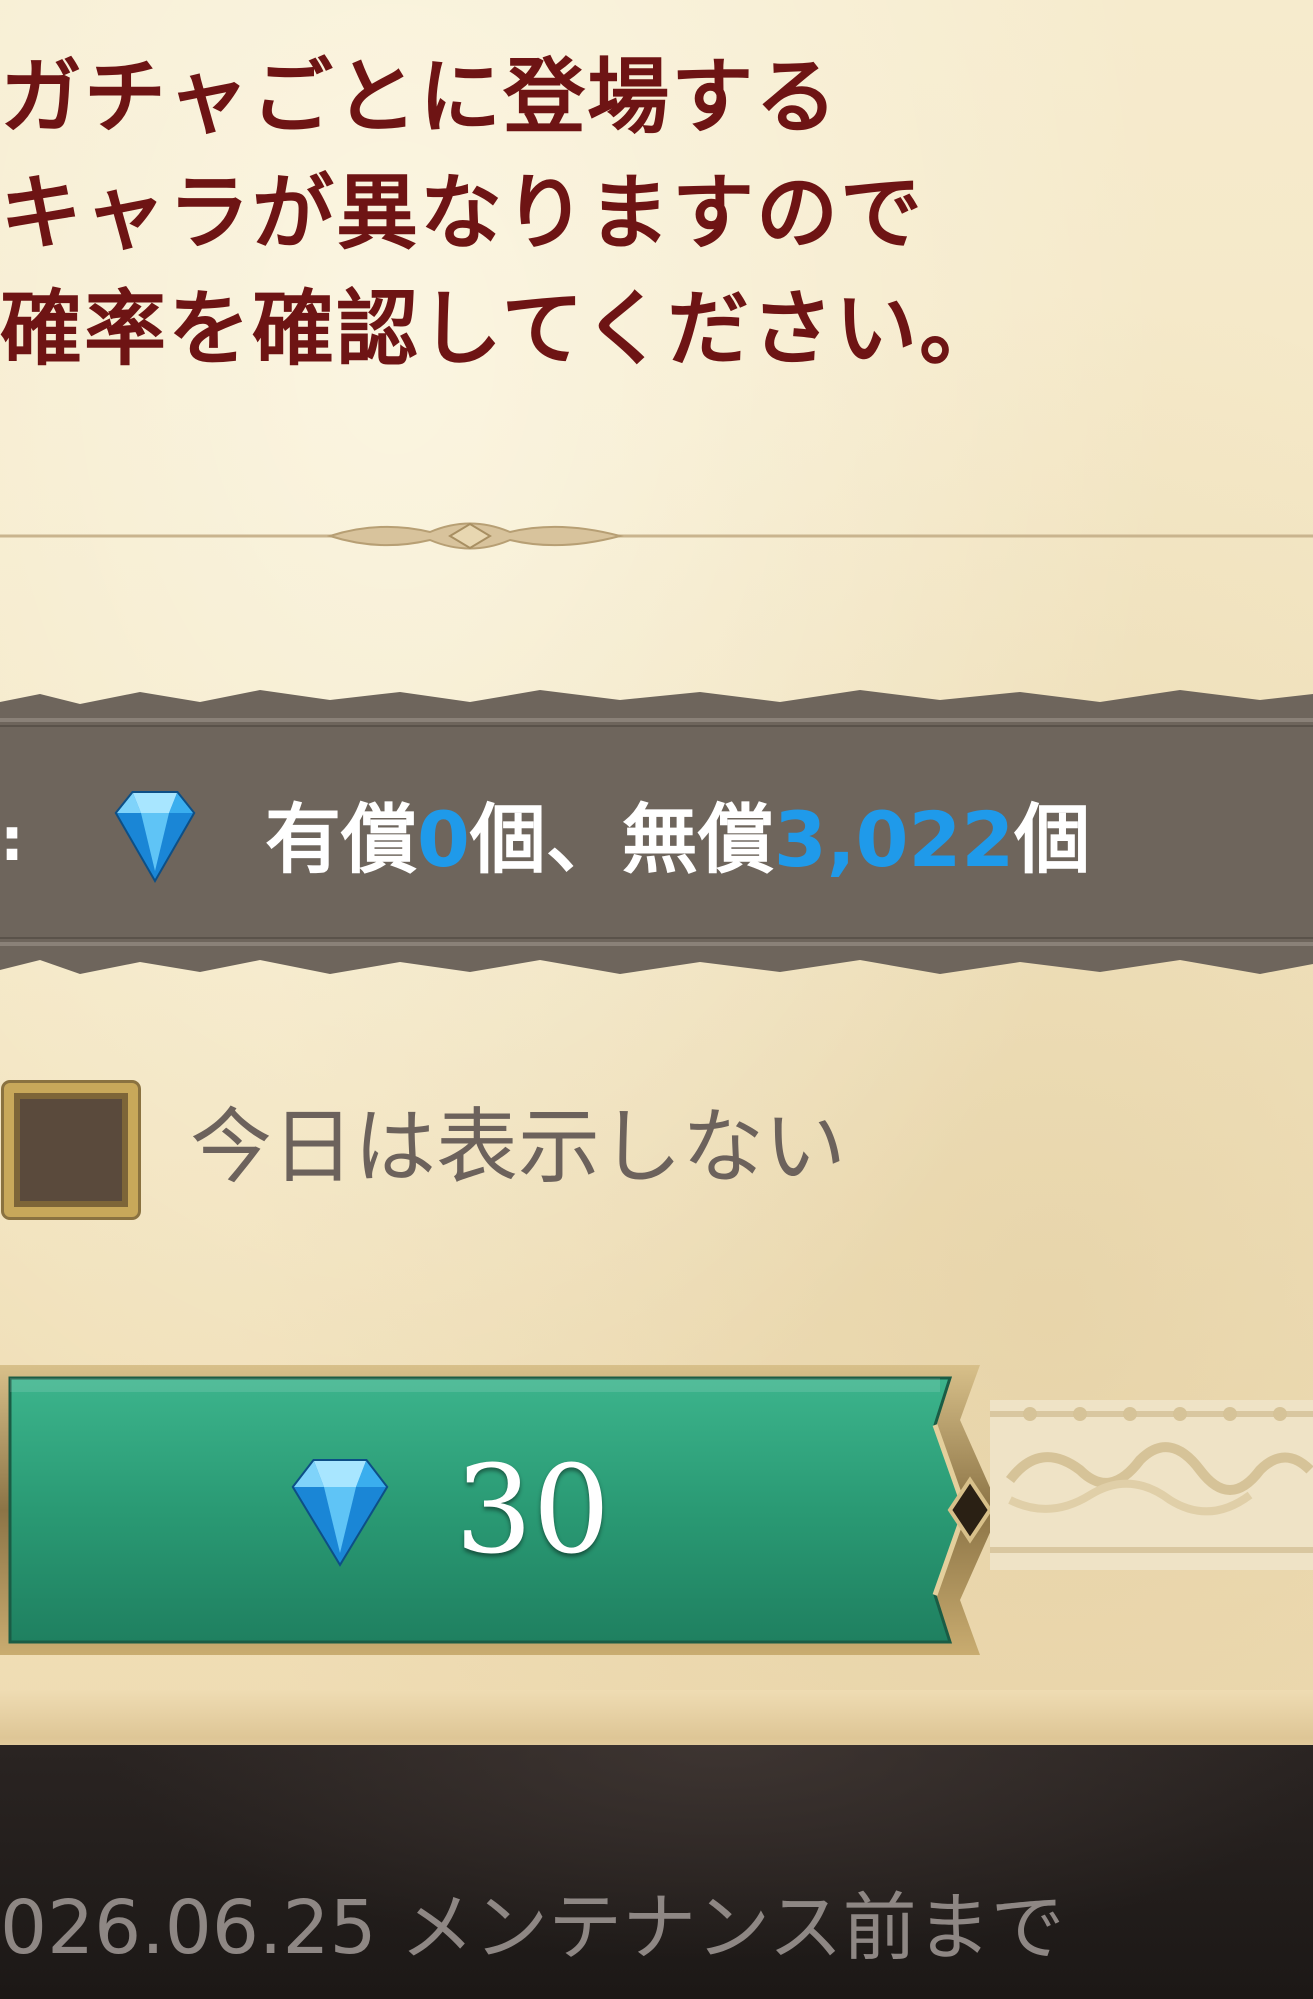 The height and width of the screenshot is (1999, 1313). Describe the element at coordinates (1151, 1485) in the screenshot. I see `ornament-frame` at that location.